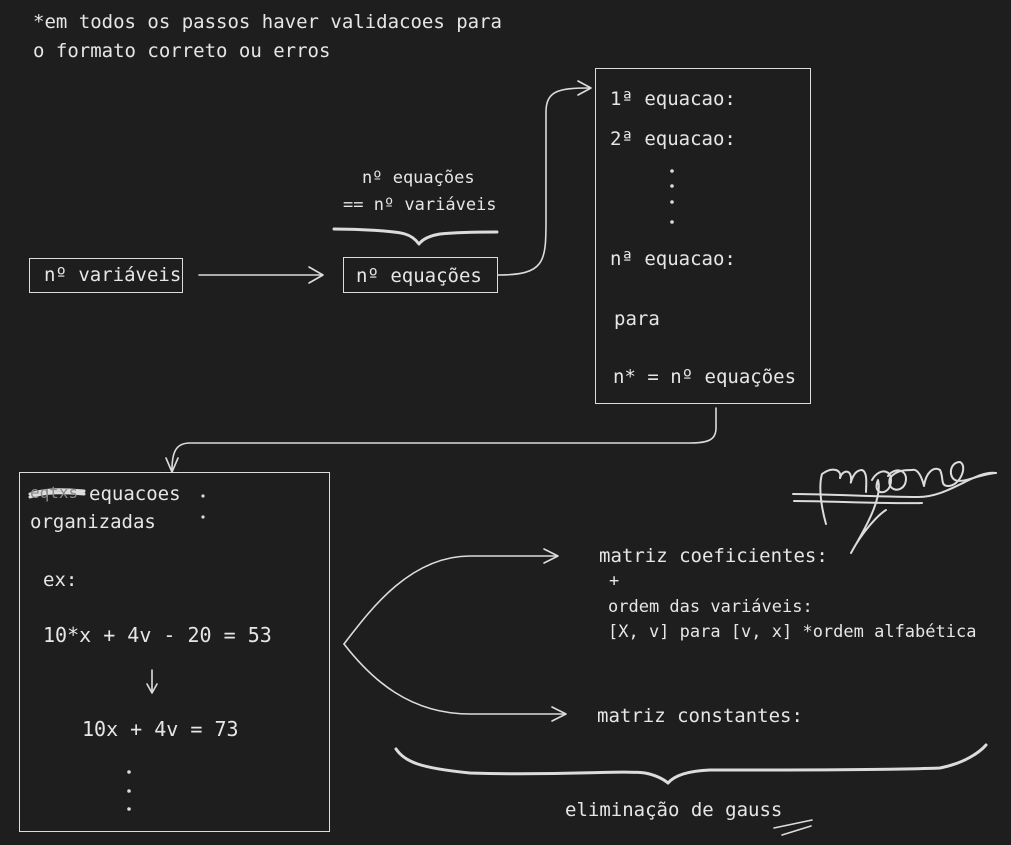 This screenshot has height=845, width=1011. Describe the element at coordinates (793, 827) in the screenshot. I see `gauss-underline-marks` at that location.